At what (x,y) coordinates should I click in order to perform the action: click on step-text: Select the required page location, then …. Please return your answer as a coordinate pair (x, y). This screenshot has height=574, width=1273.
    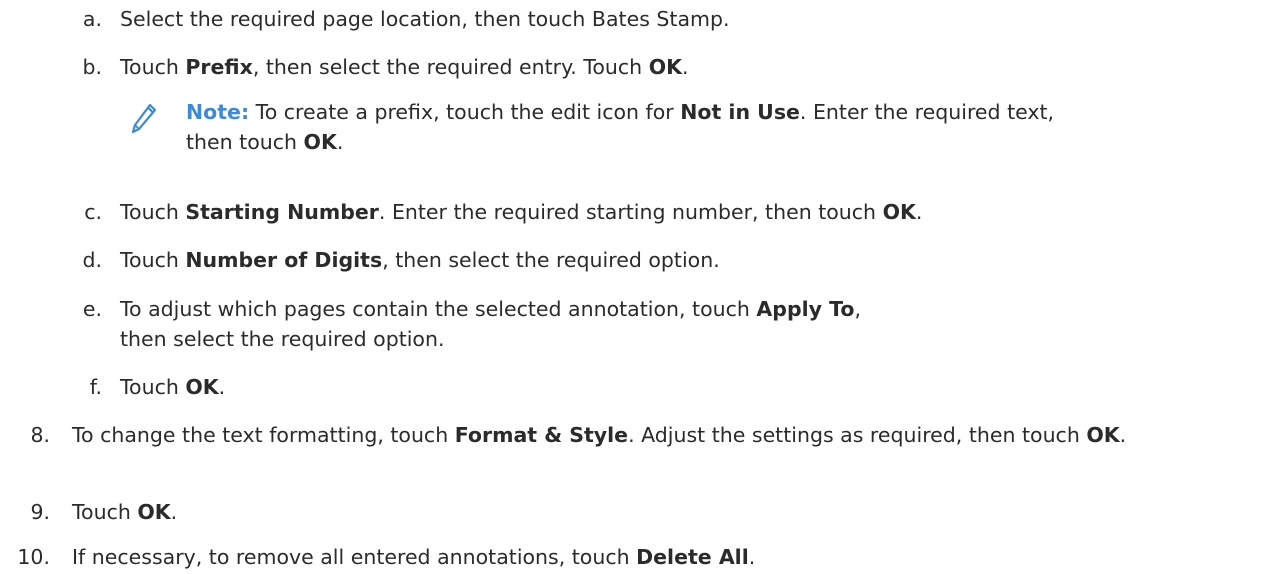
    Looking at the image, I should click on (425, 19).